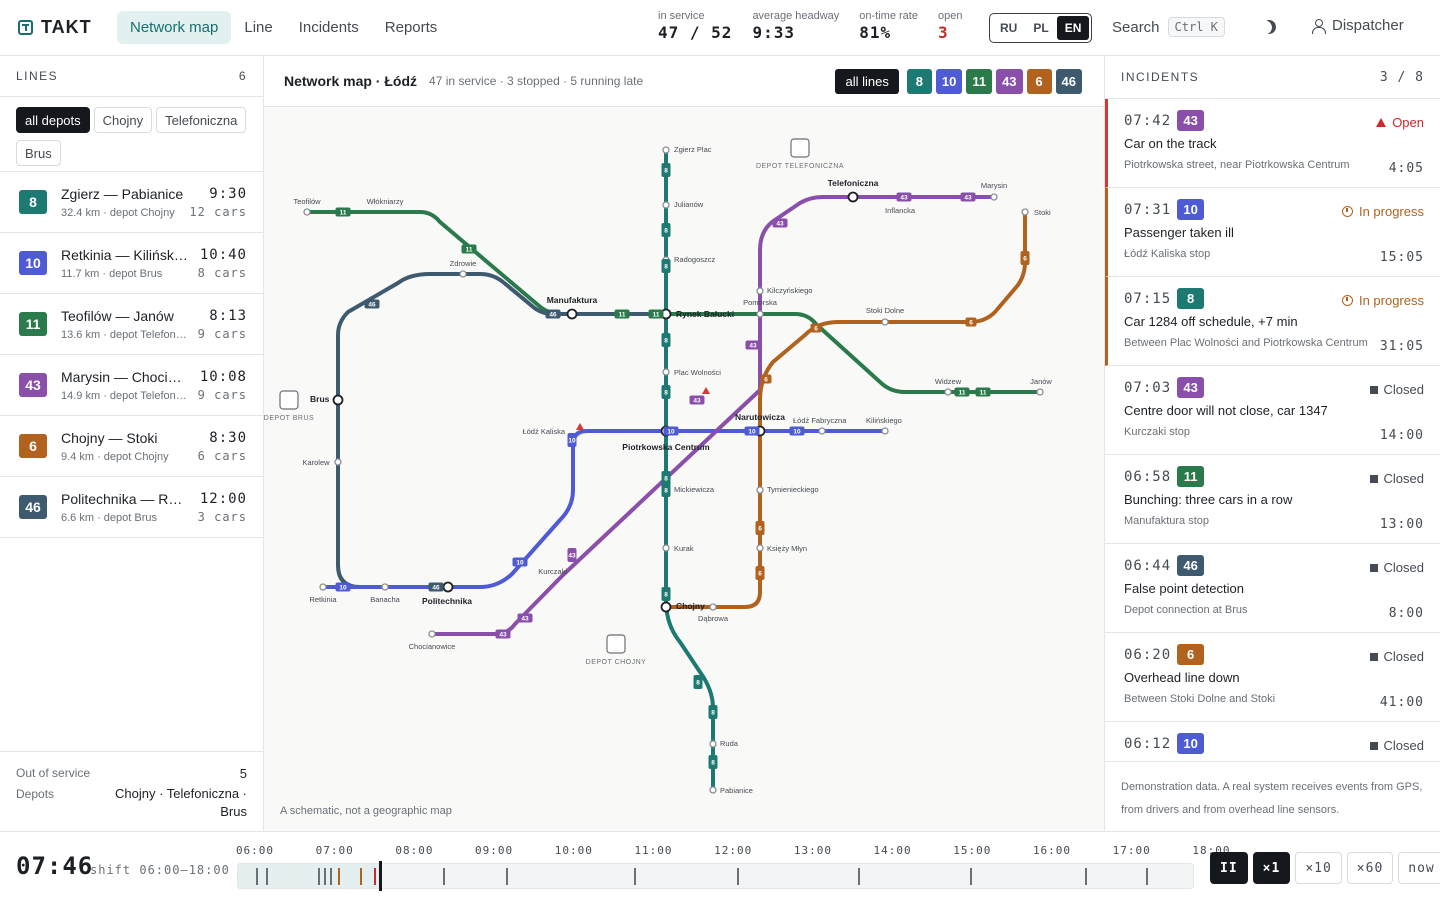  I want to click on pause-button: II, so click(1229, 868).